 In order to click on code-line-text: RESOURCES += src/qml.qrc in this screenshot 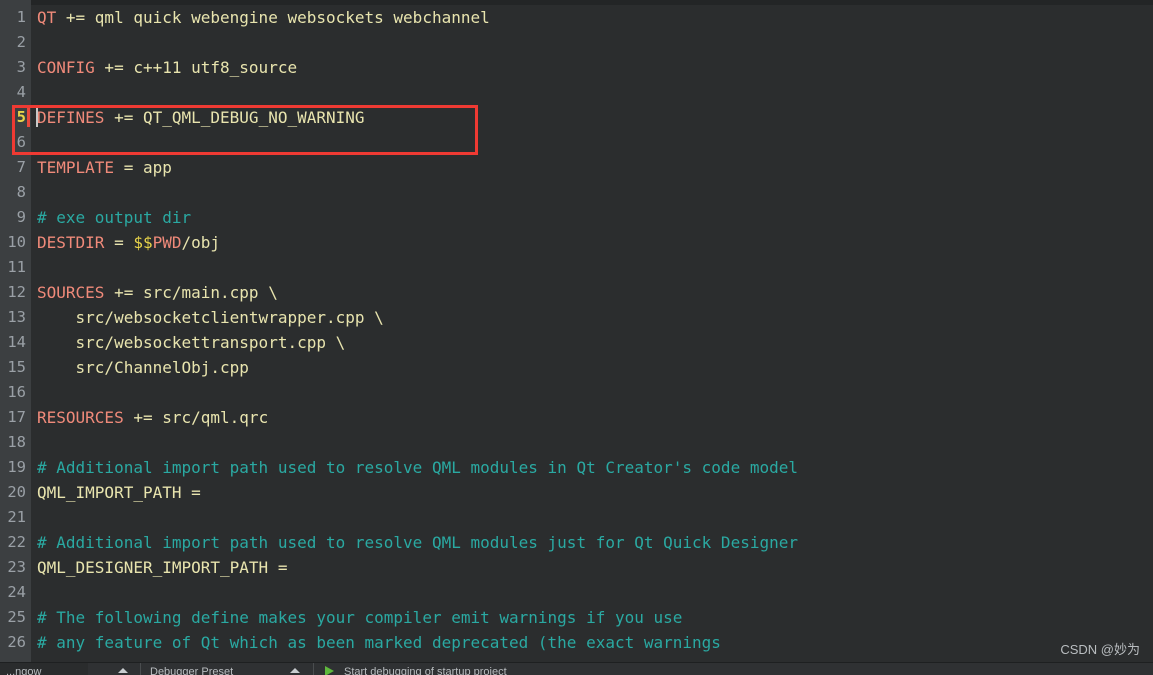, I will do `click(152, 417)`.